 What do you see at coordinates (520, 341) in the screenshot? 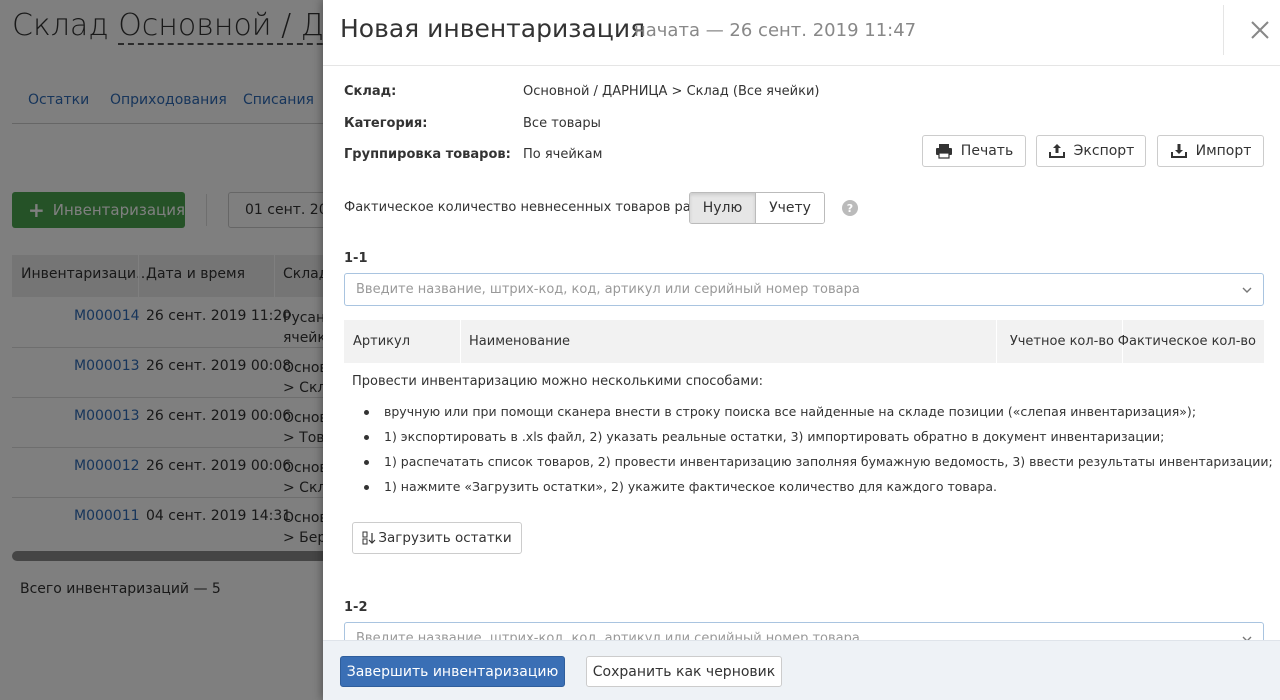
I see `column-header-name: Наименование` at bounding box center [520, 341].